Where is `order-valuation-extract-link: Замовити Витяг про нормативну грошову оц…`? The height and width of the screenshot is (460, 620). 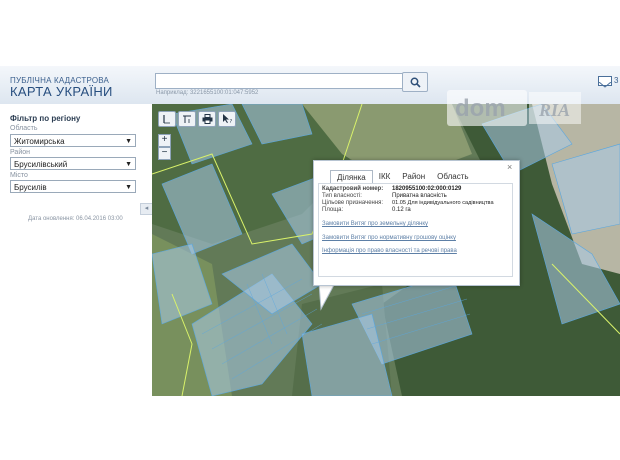
order-valuation-extract-link: Замовити Витяг про нормативну грошову оц… is located at coordinates (389, 238).